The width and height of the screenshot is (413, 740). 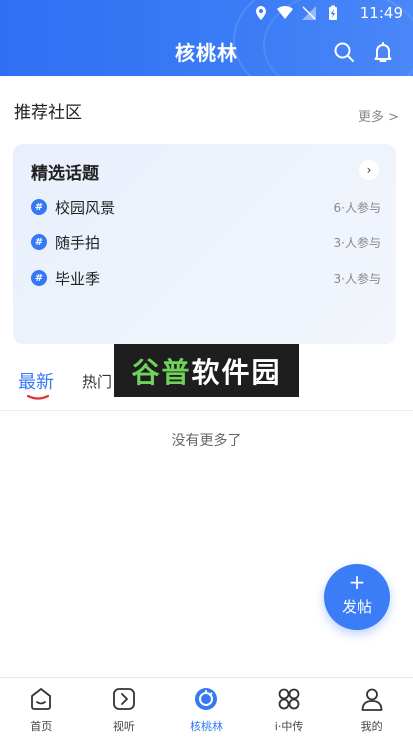 I want to click on active-tab-indicator, so click(x=38, y=397).